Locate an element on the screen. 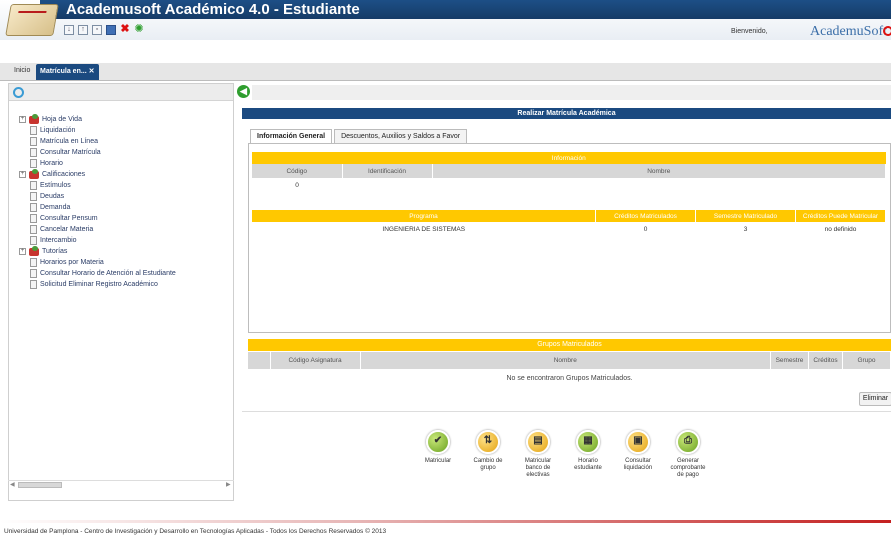 This screenshot has width=891, height=539. matricular-button: ✔ Matricular is located at coordinates (438, 454).